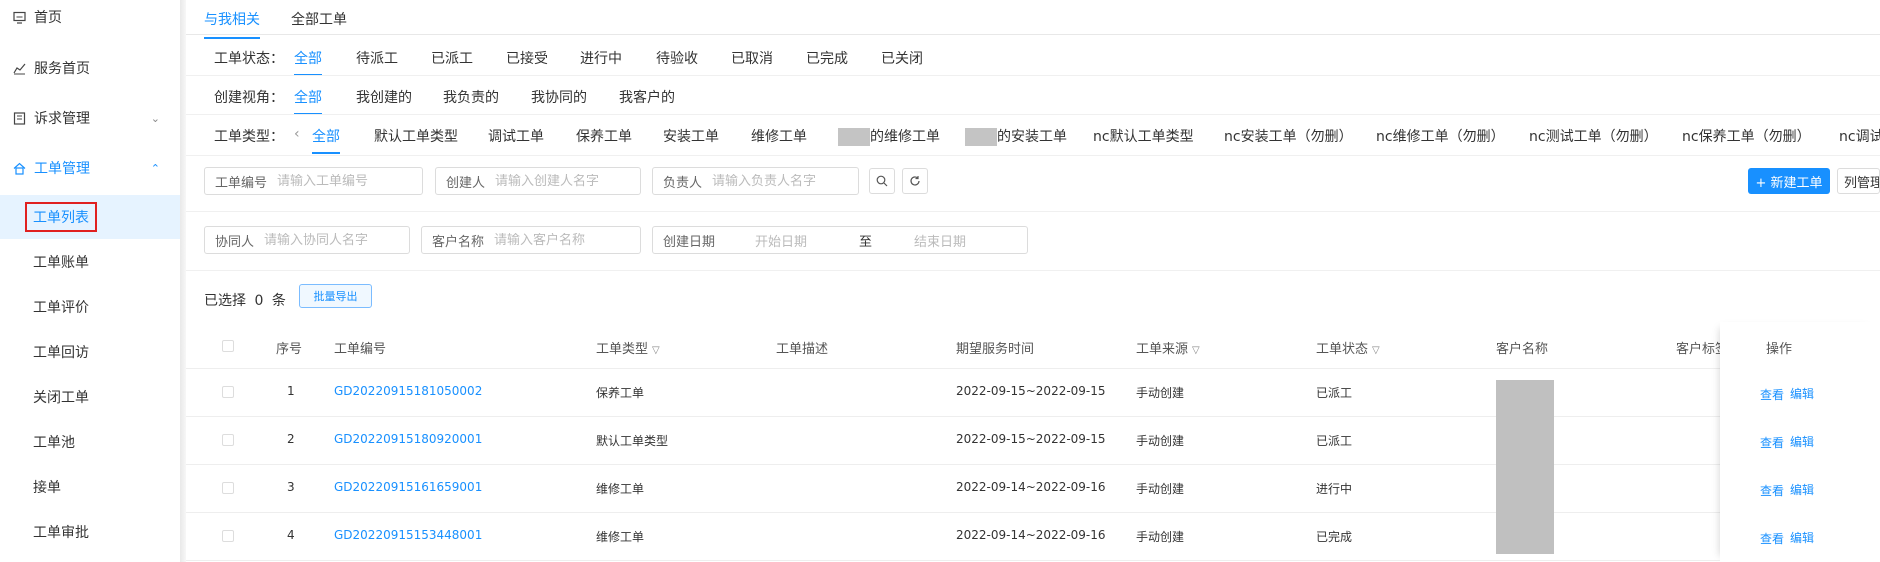 This screenshot has width=1880, height=562. I want to click on create-date-field: 创建日期 开始日期 至 结束日期, so click(840, 240).